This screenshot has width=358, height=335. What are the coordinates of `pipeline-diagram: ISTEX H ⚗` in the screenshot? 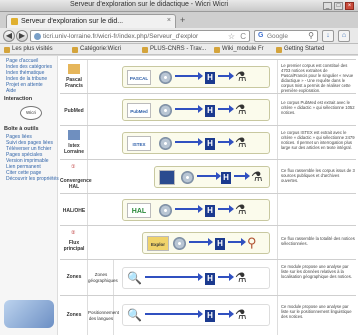 It's located at (196, 143).